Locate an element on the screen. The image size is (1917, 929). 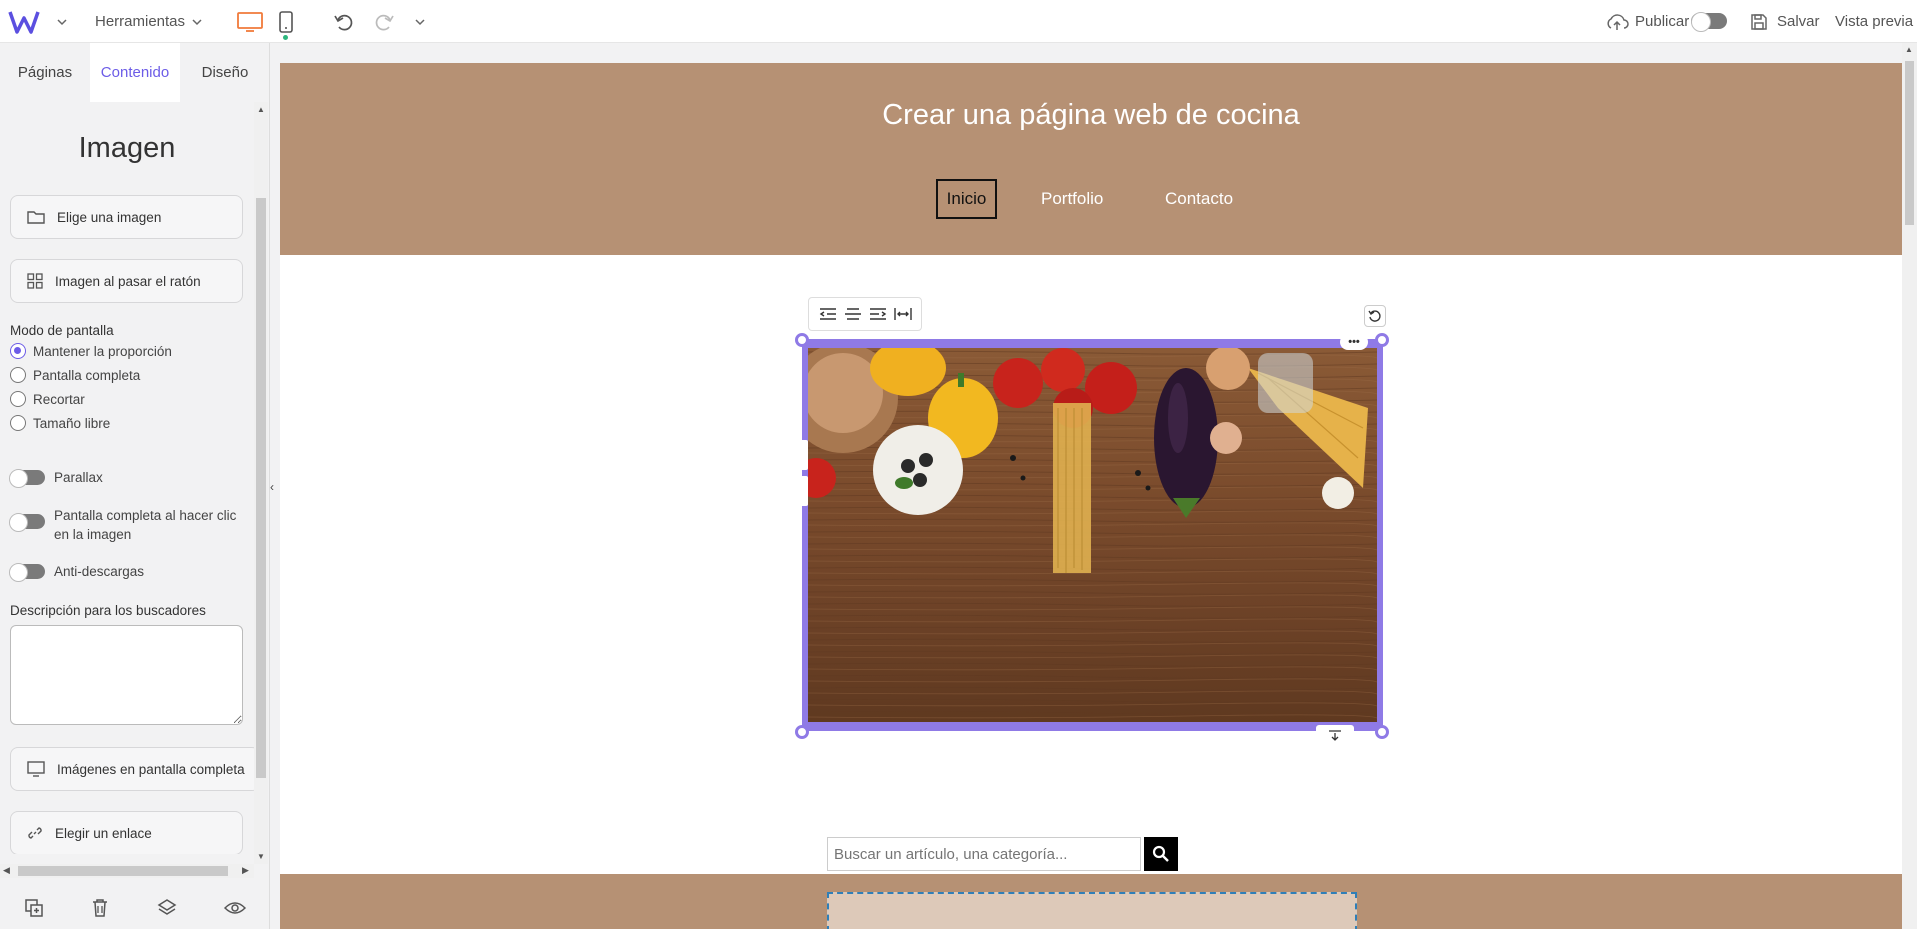
collapse-sidebar-icon: ‹ is located at coordinates (275, 490).